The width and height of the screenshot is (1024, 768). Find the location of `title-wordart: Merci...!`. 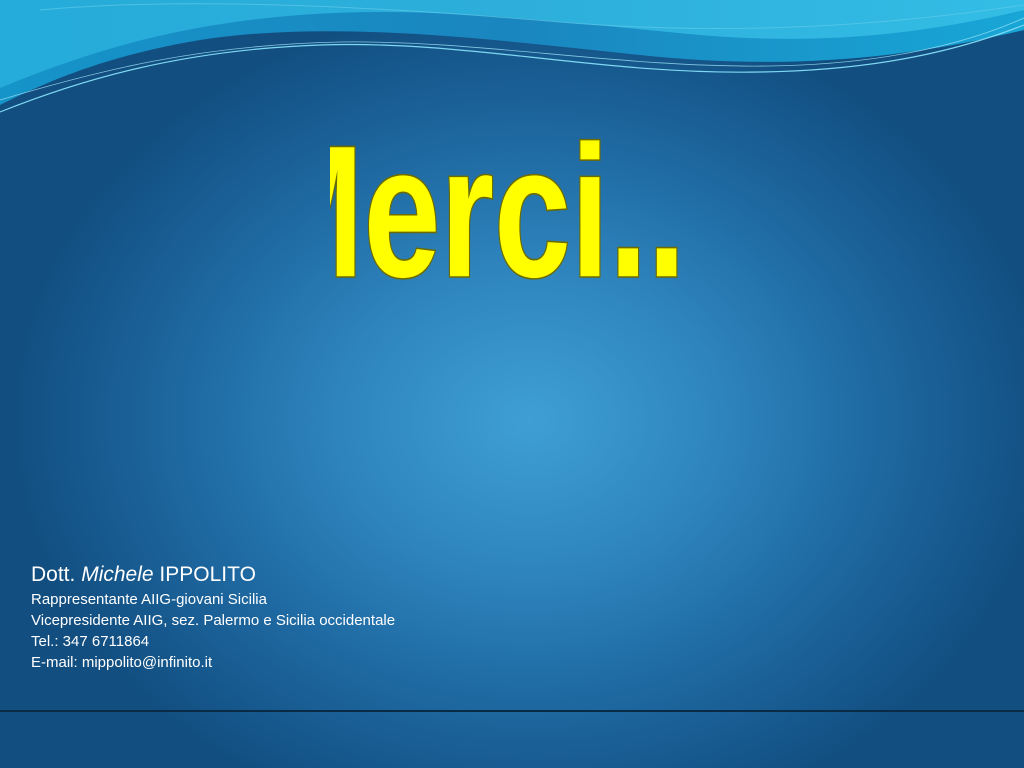

title-wordart: Merci...! is located at coordinates (510, 211).